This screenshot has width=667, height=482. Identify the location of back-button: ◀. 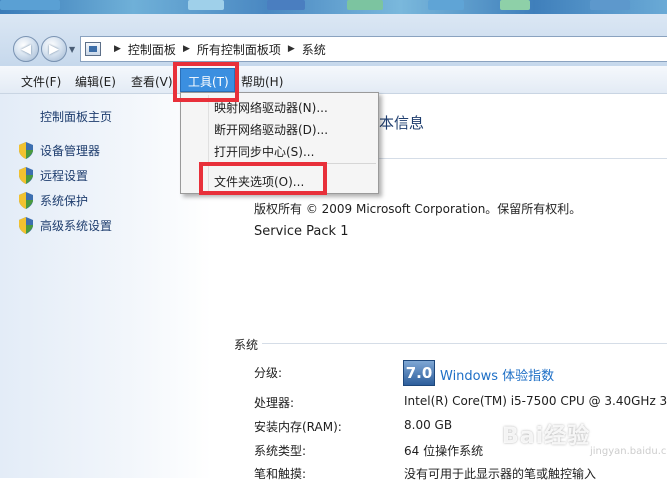
(26, 49).